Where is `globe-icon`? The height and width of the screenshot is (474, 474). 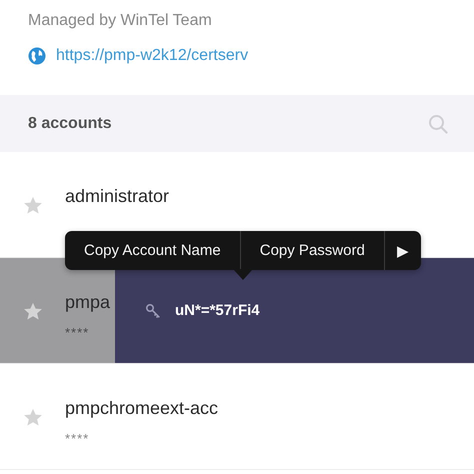
globe-icon is located at coordinates (37, 56).